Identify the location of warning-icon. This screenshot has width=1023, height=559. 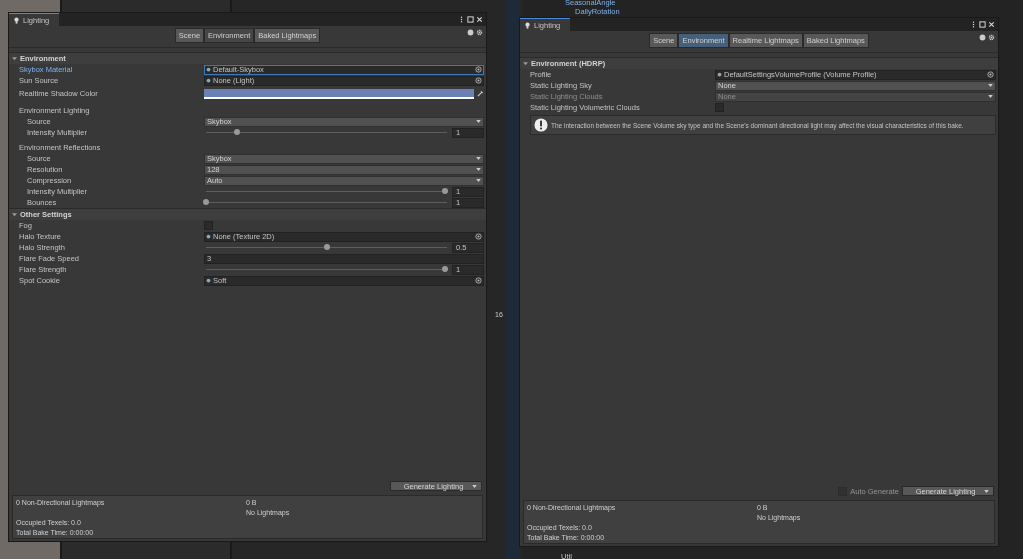
(541, 125).